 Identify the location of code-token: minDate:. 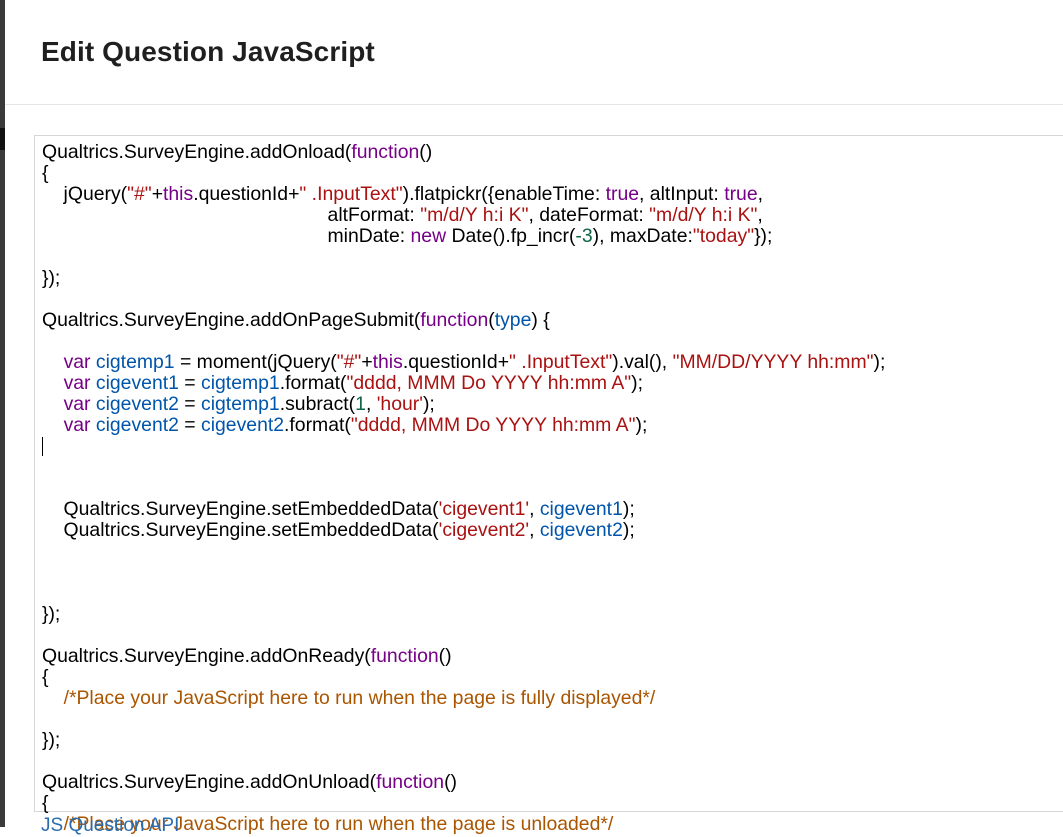
(226, 236).